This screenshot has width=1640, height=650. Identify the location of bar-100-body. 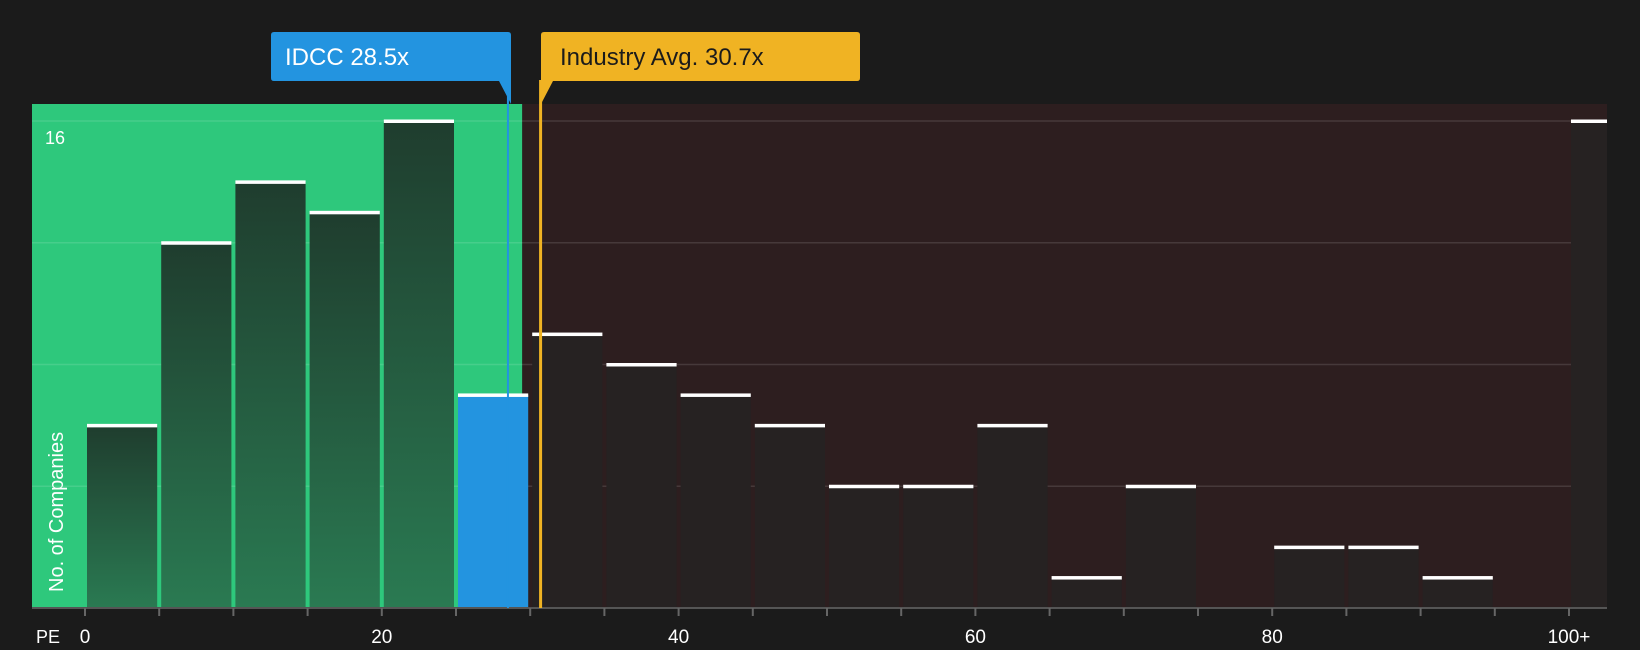
(1589, 364).